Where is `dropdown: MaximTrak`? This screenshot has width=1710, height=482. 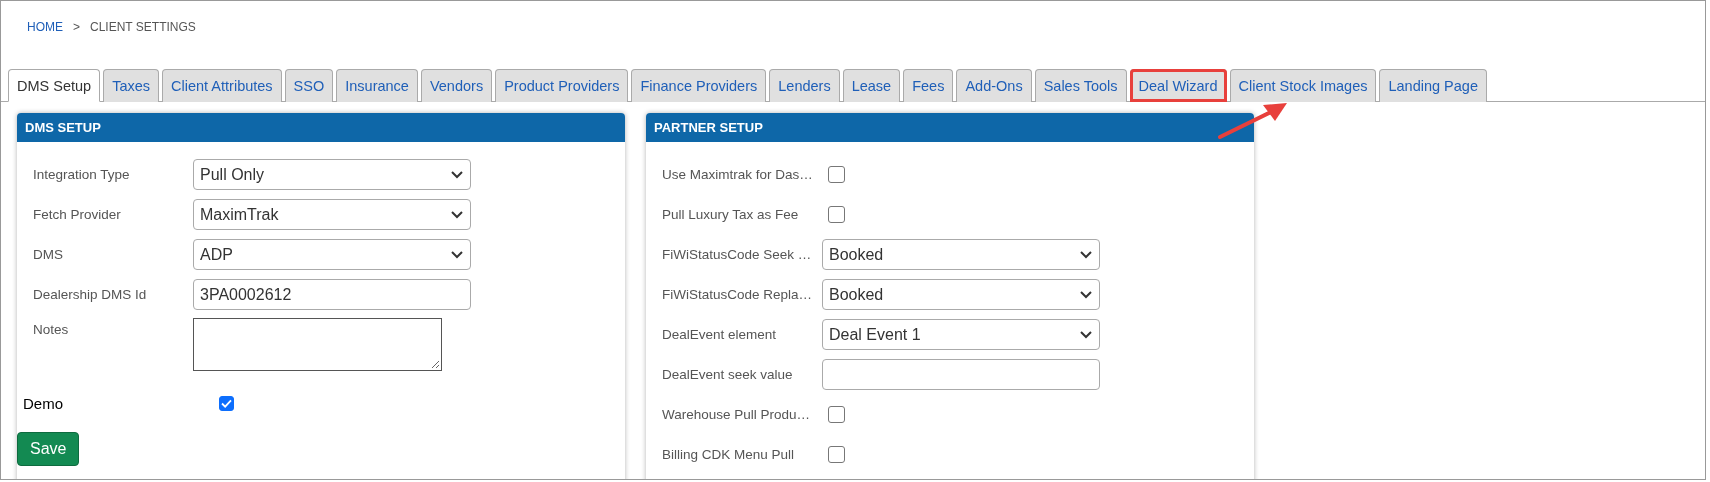 dropdown: MaximTrak is located at coordinates (332, 214).